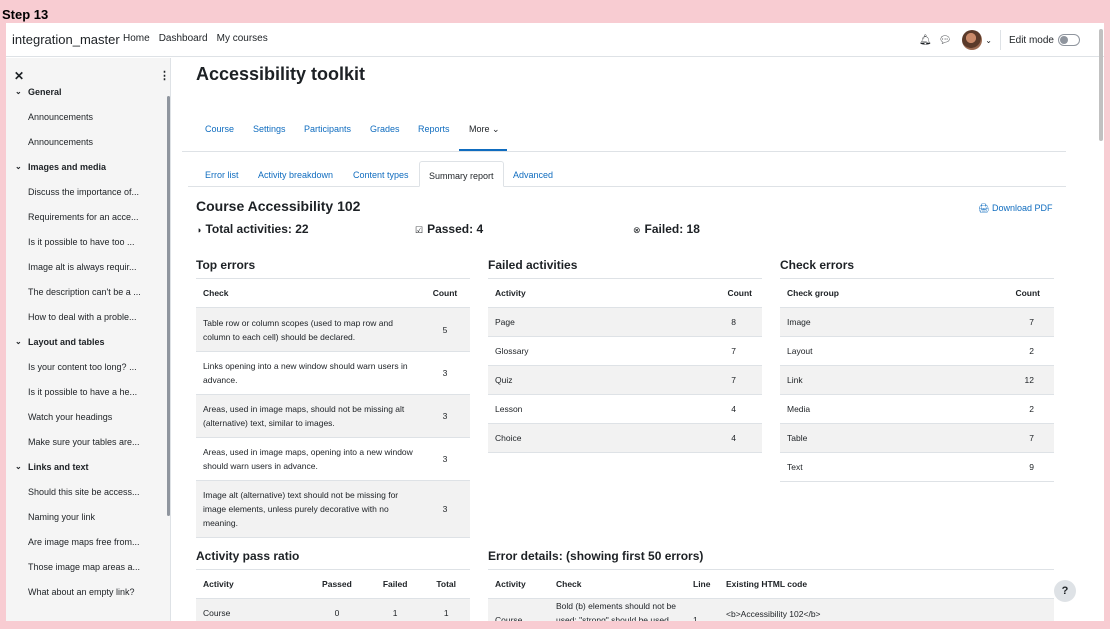  Describe the element at coordinates (887, 322) in the screenshot. I see `table-cell: Image` at that location.